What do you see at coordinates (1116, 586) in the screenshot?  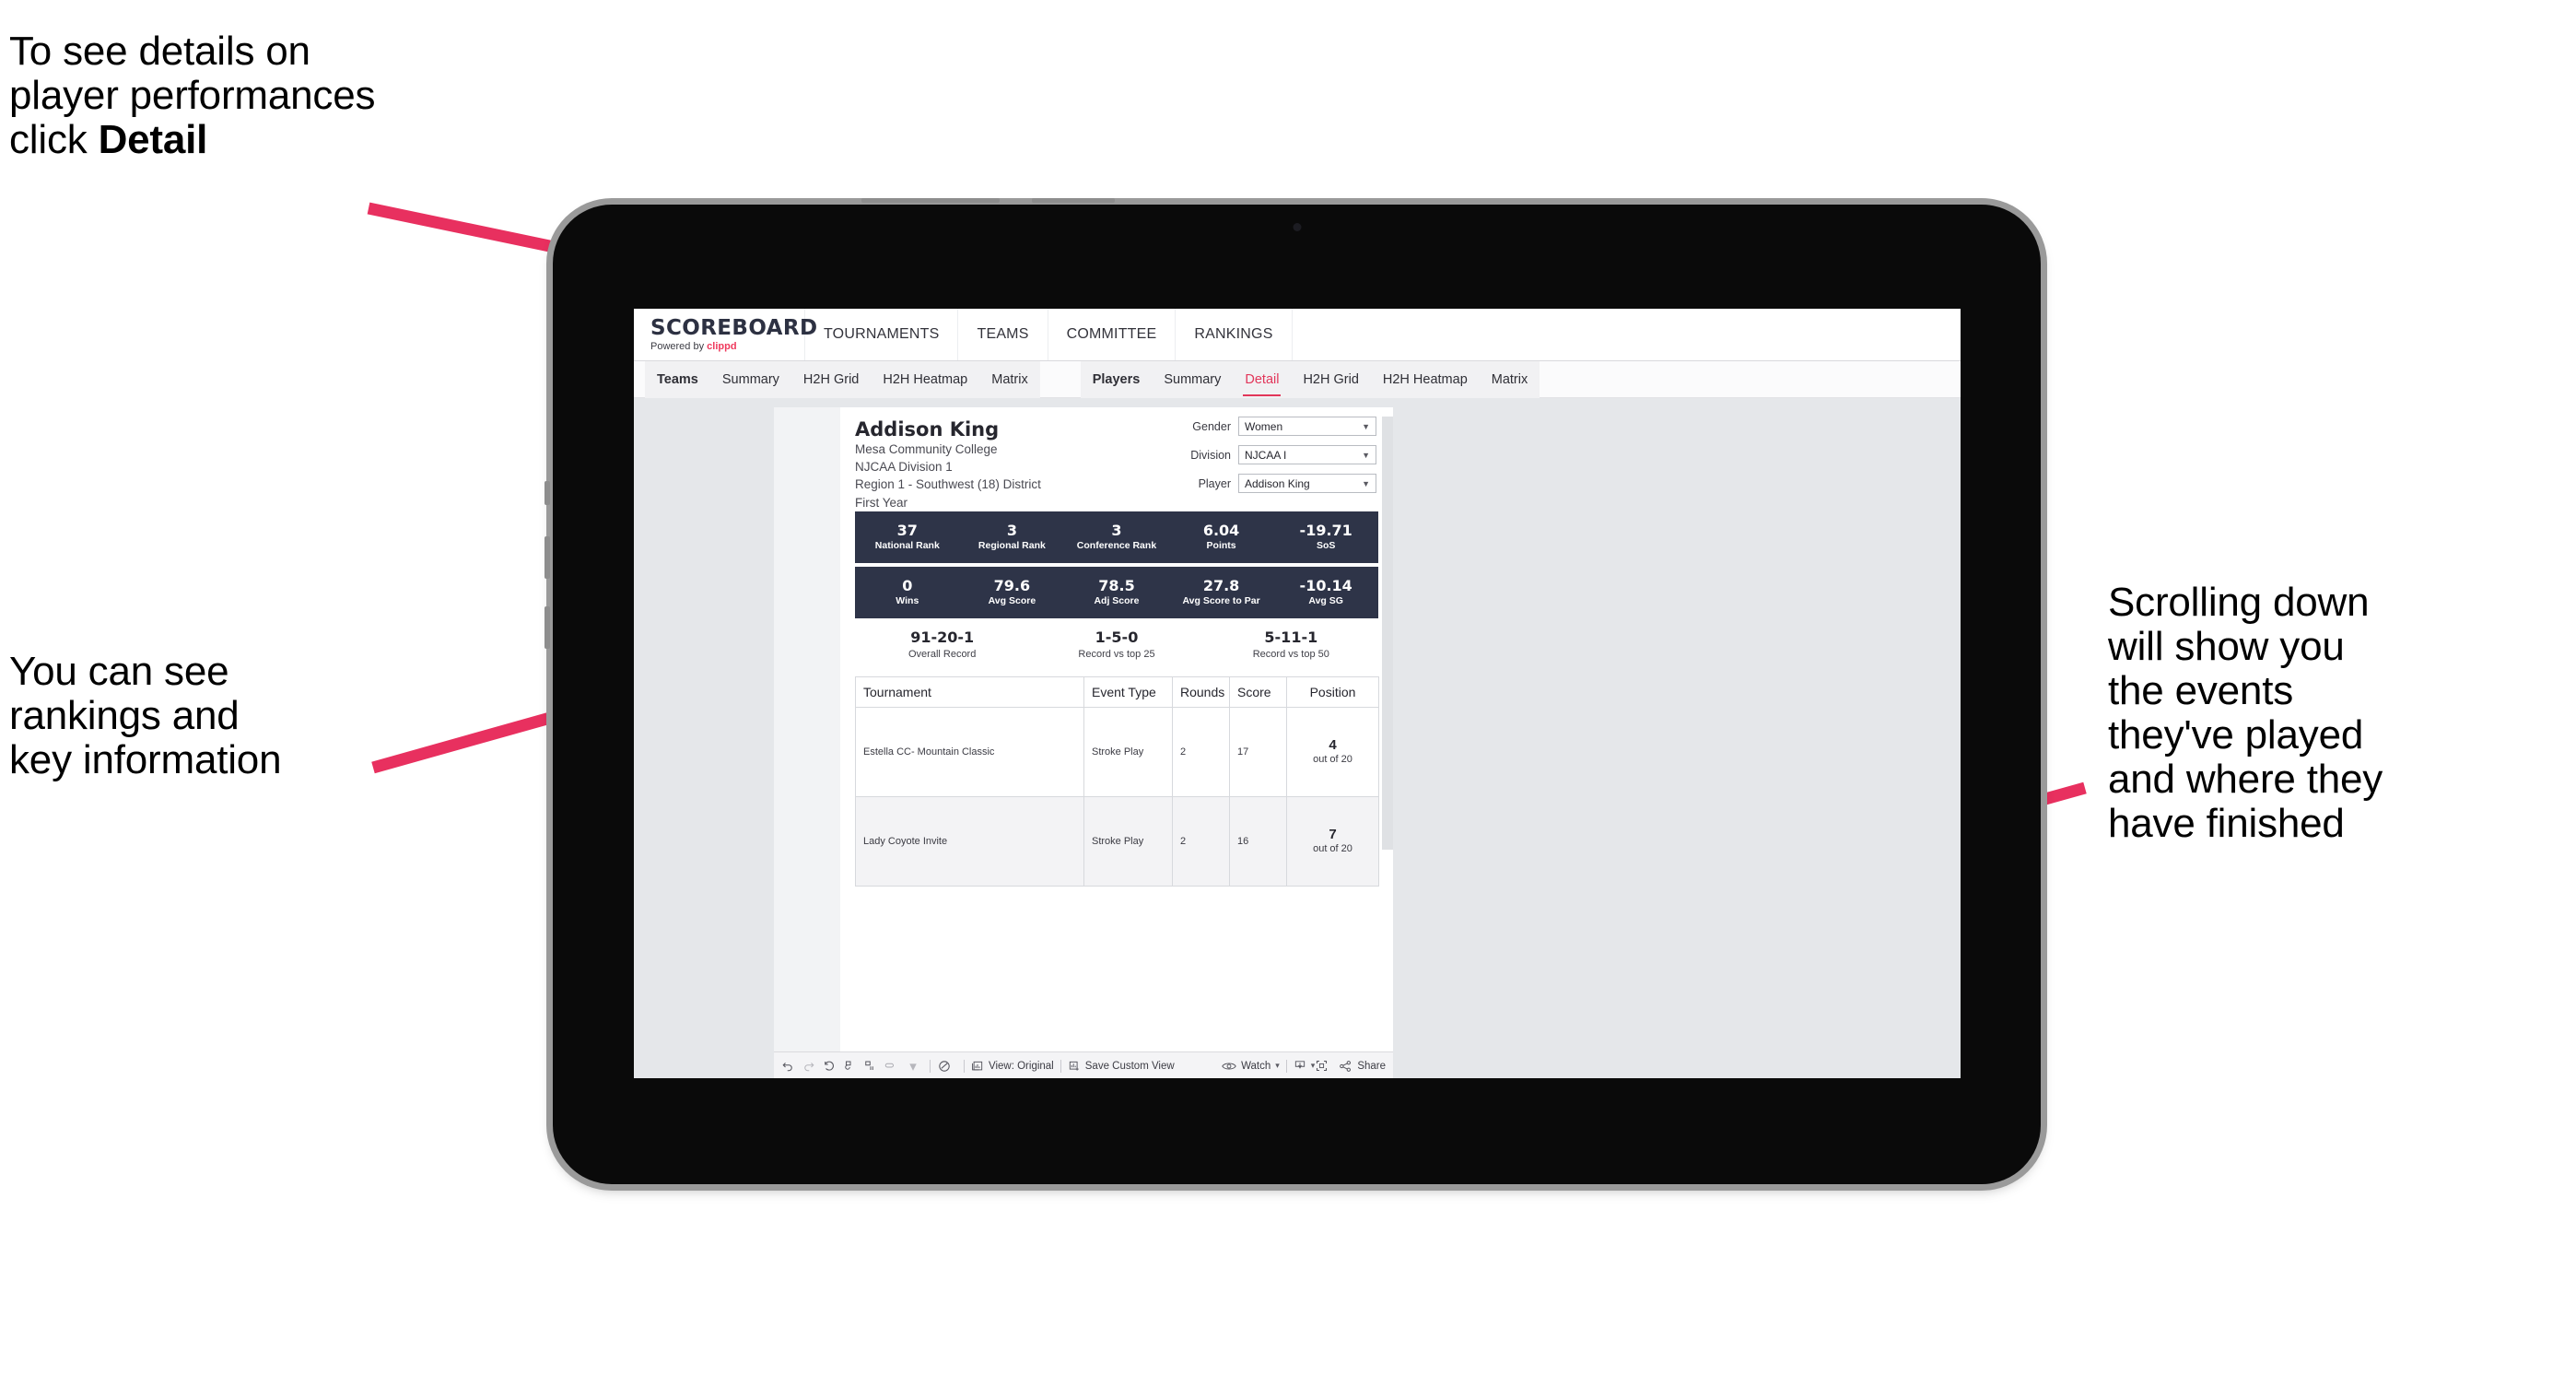 I see `stat-adj-score-value: 78.5` at bounding box center [1116, 586].